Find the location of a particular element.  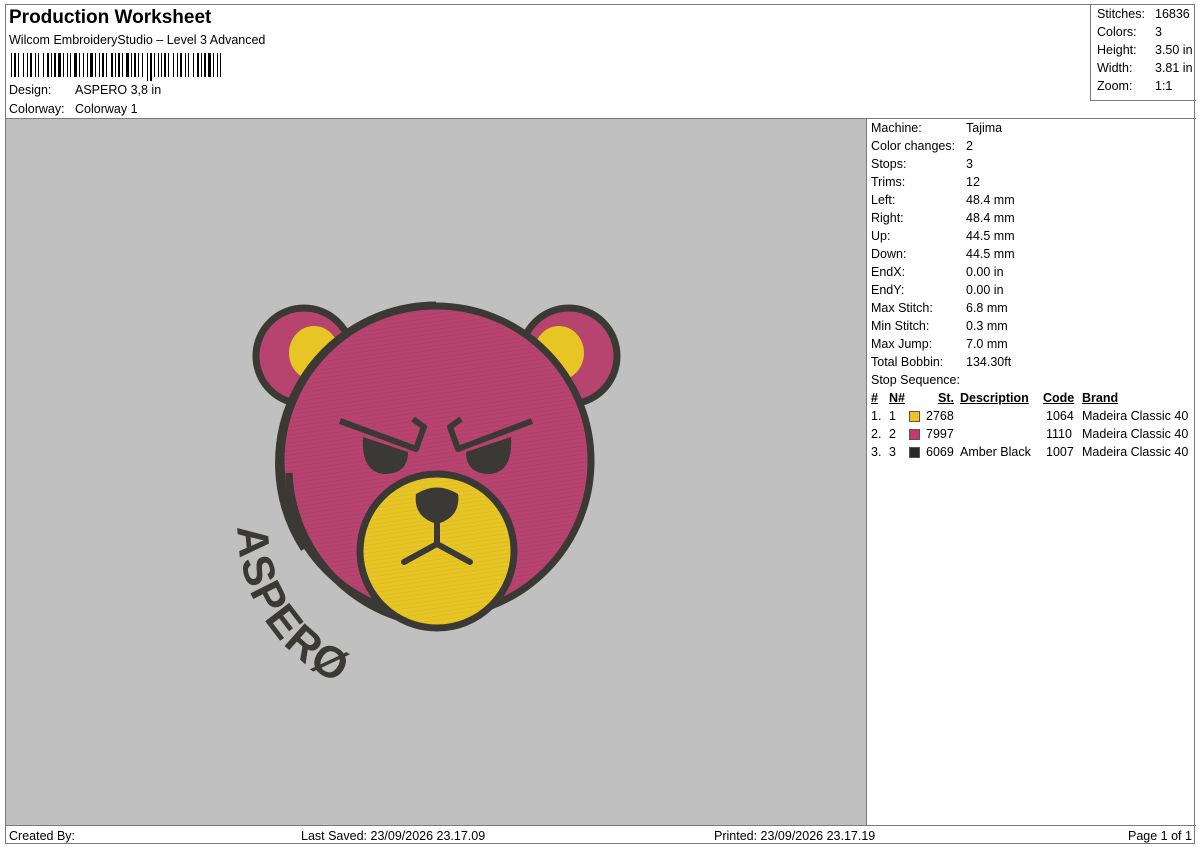

summary-row: Width: 3.81 in is located at coordinates (1145, 68).